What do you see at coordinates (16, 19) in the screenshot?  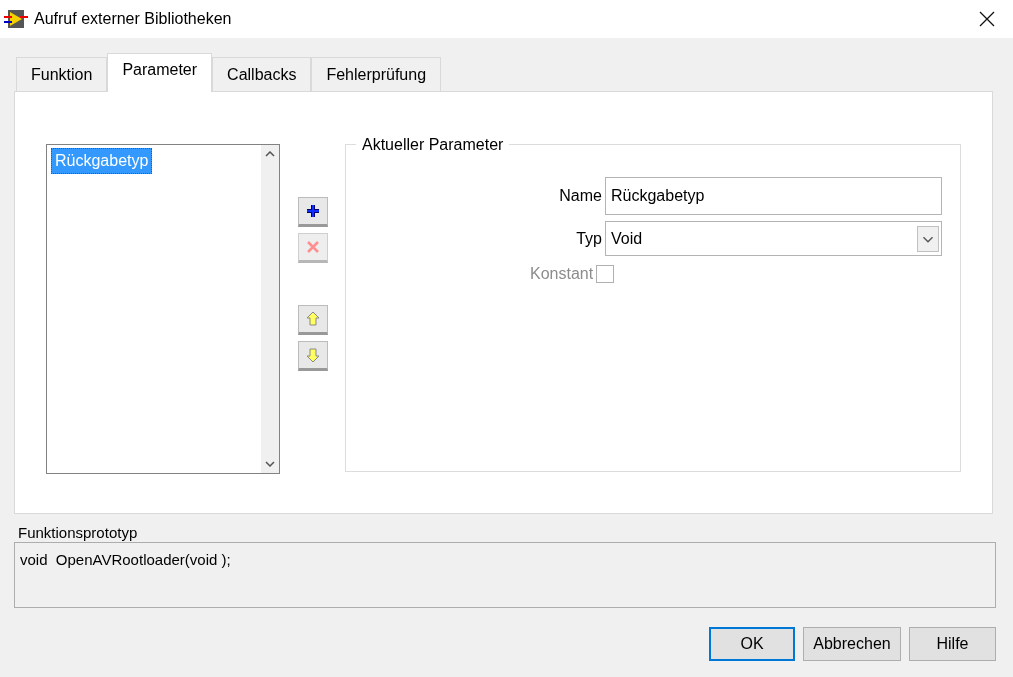 I see `app-icon` at bounding box center [16, 19].